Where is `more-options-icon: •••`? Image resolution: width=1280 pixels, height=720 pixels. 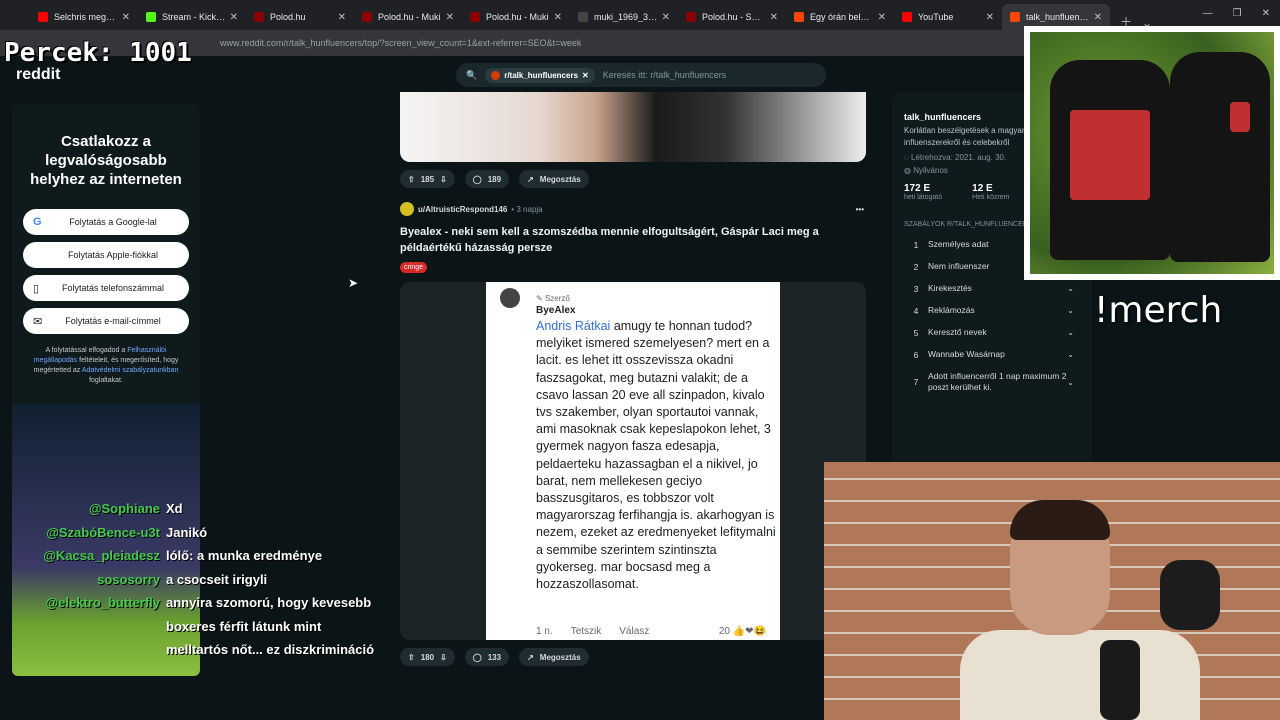
more-options-icon: ••• is located at coordinates (860, 209).